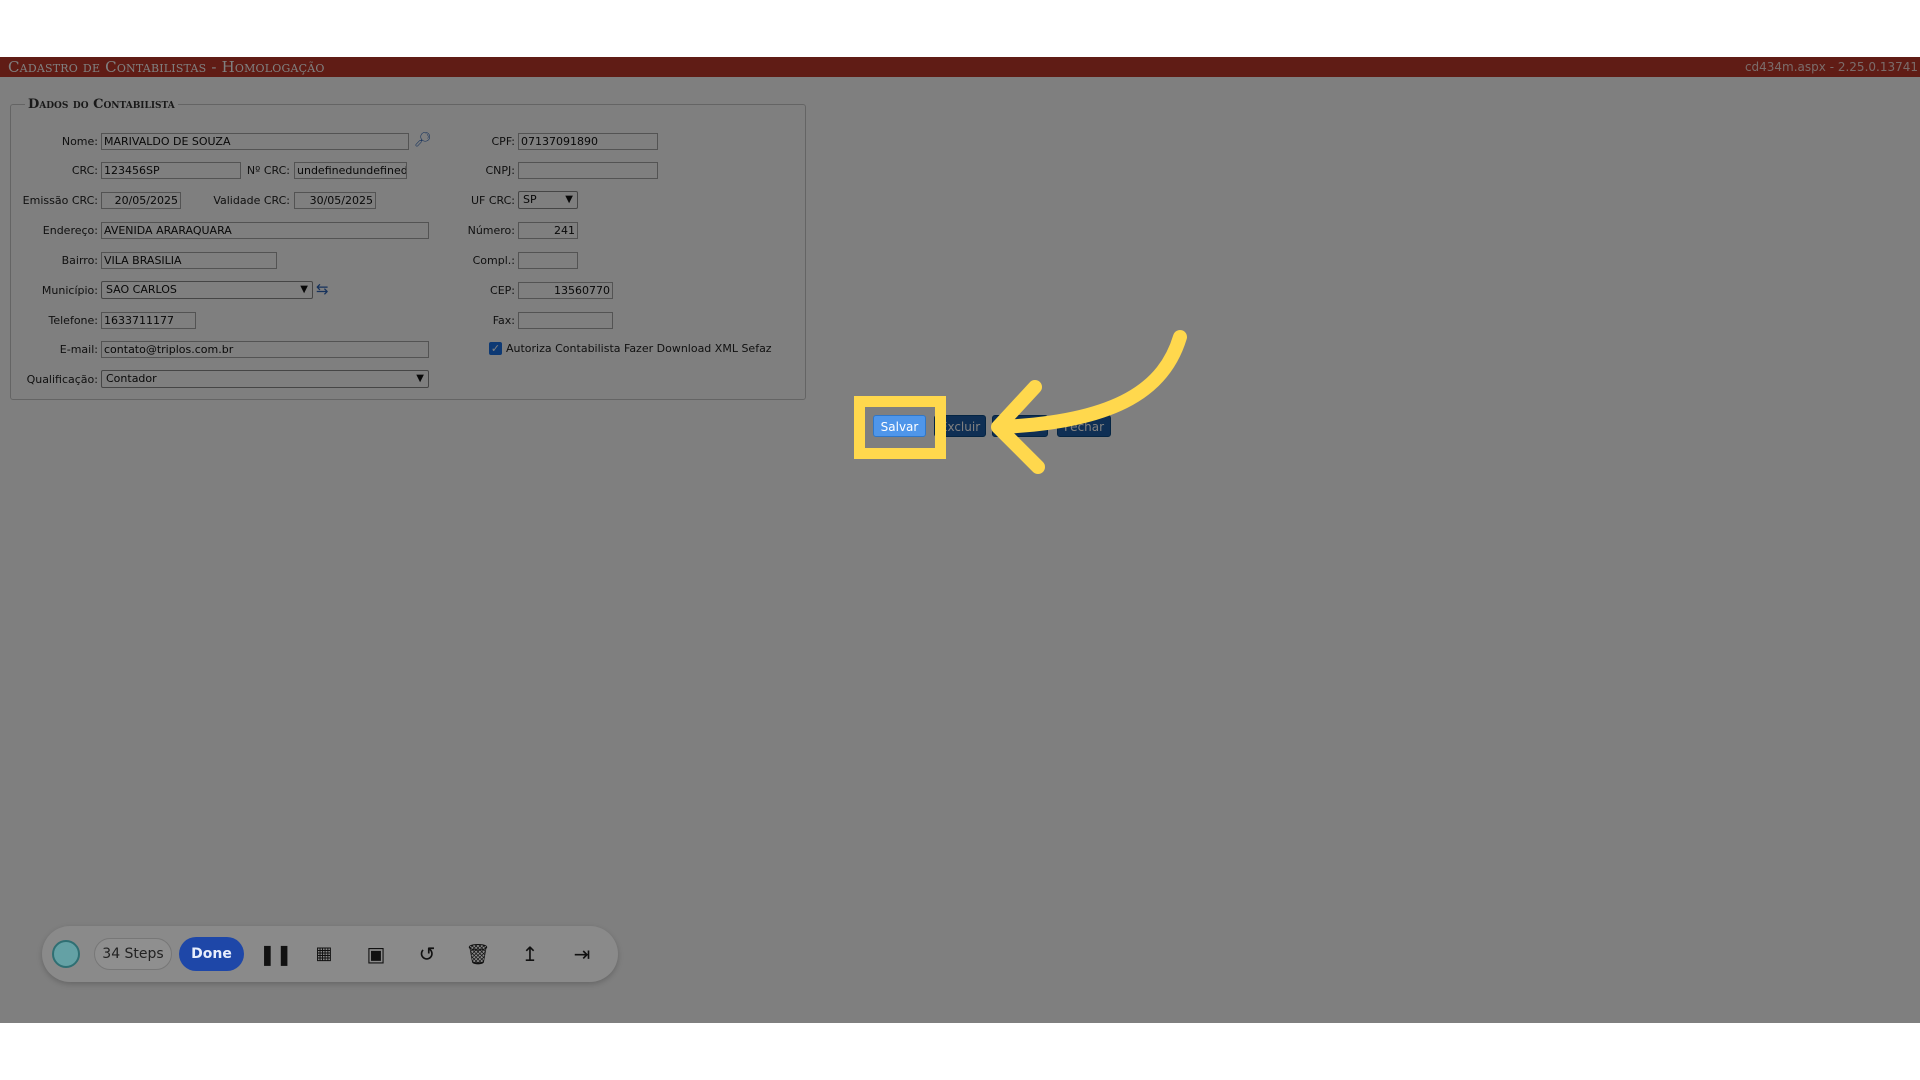 The width and height of the screenshot is (1920, 1080). Describe the element at coordinates (582, 954) in the screenshot. I see `skip-to-end-icon: ⇥` at that location.